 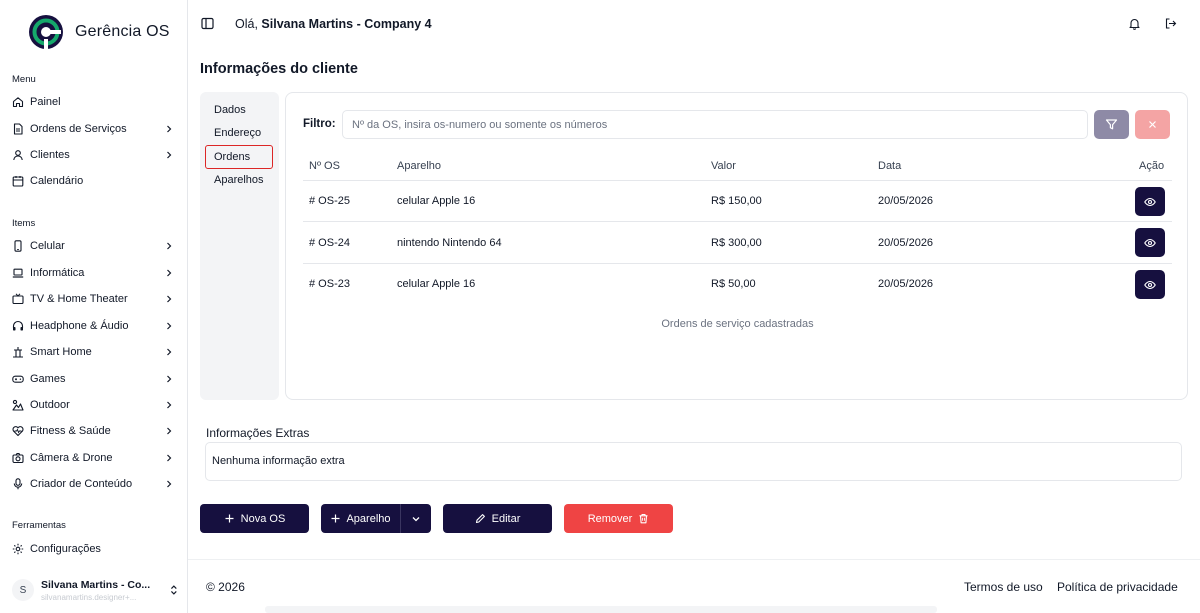 I want to click on extras-text: Nenhuma informação extra, so click(x=278, y=461).